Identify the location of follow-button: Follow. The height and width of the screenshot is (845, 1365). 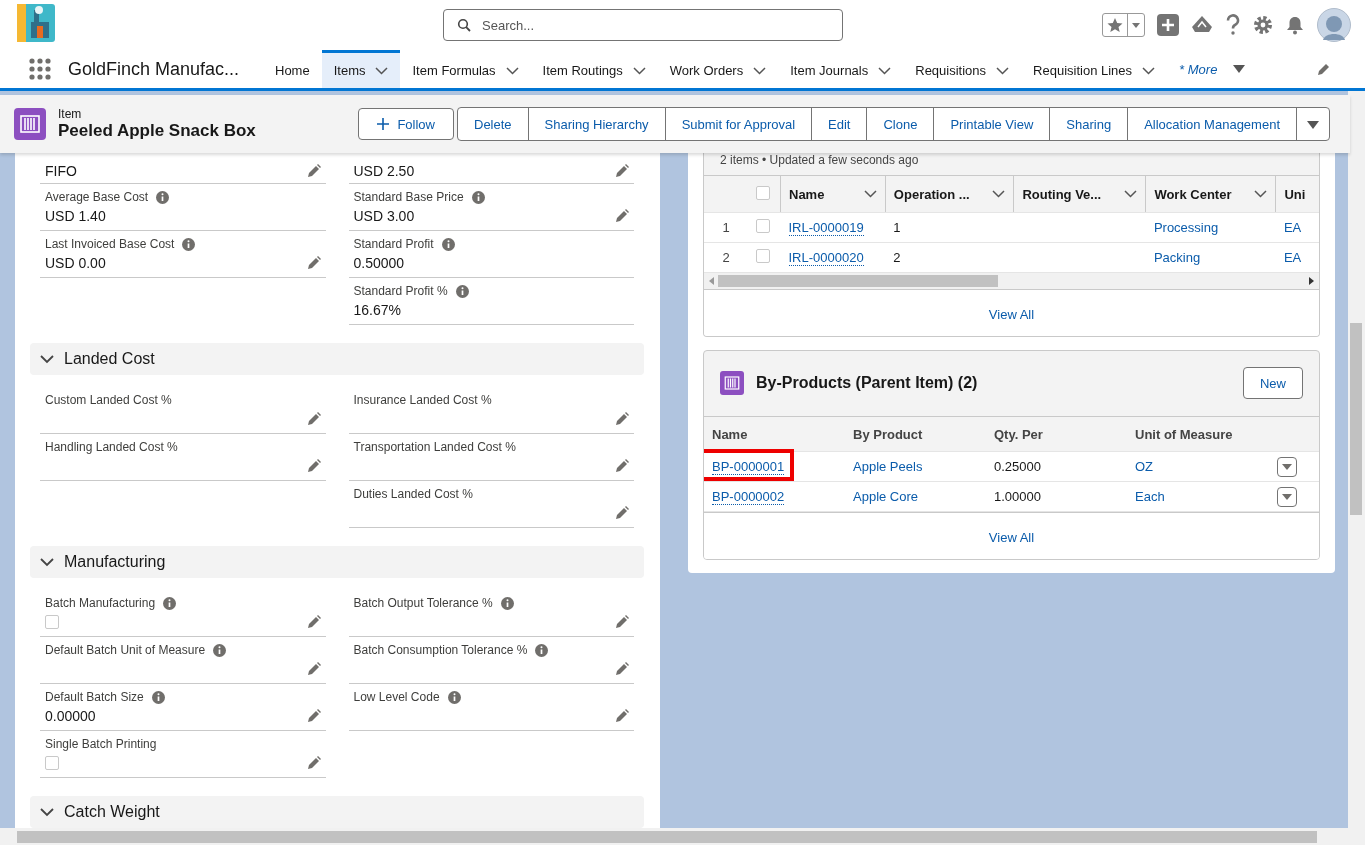
(406, 124).